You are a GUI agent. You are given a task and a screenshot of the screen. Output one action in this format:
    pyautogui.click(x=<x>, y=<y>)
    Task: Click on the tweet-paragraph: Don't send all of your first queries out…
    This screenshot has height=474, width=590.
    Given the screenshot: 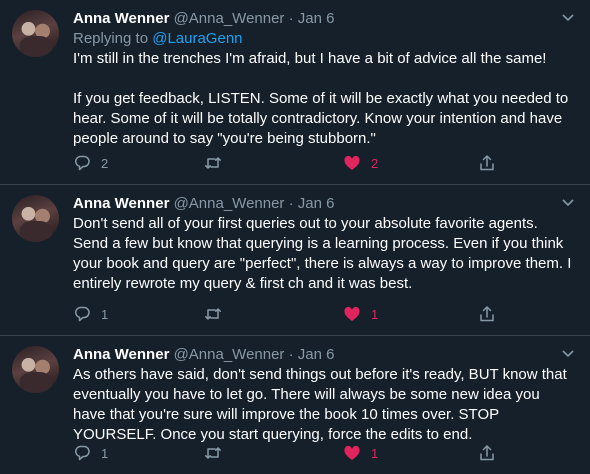 What is the action you would take?
    pyautogui.click(x=322, y=253)
    